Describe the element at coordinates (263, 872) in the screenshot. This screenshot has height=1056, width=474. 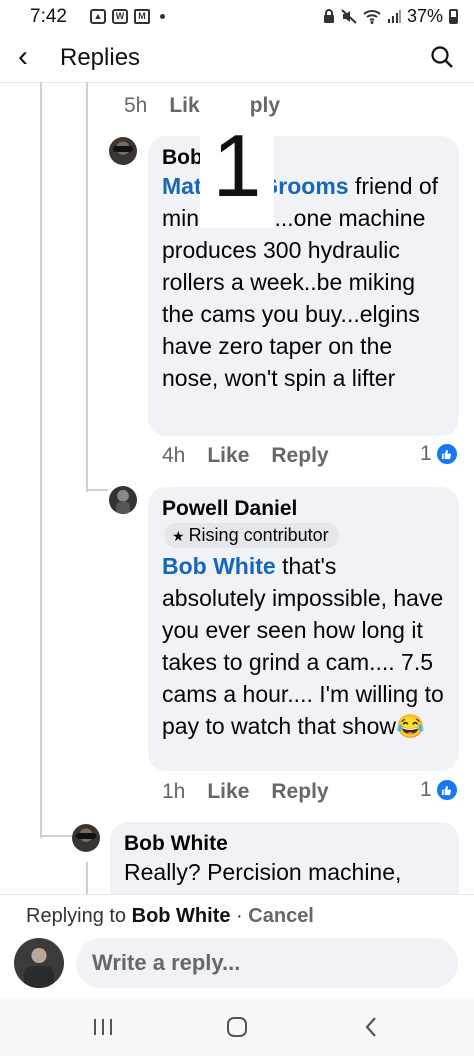
I see `comment-text: Really? Percision machine,` at that location.